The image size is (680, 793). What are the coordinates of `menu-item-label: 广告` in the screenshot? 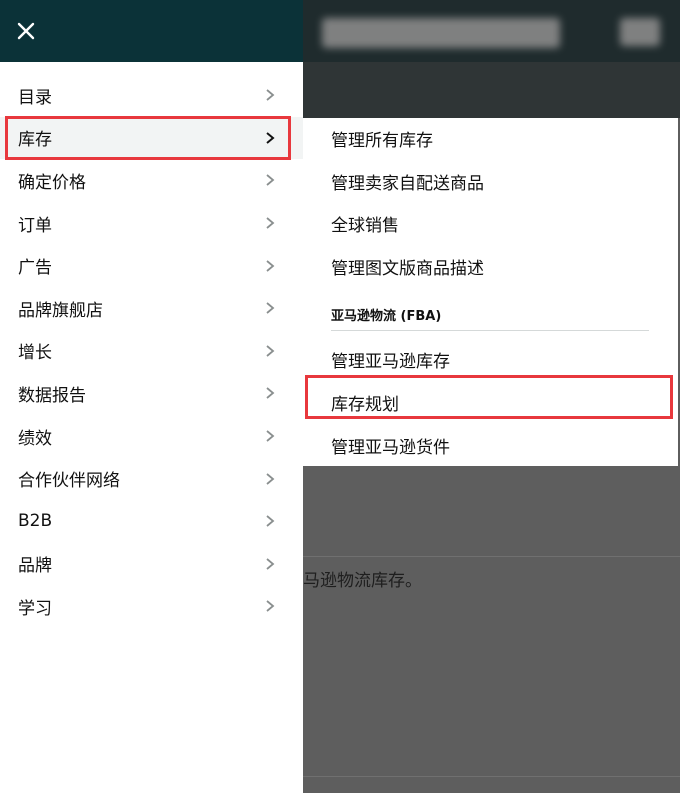 It's located at (35, 268).